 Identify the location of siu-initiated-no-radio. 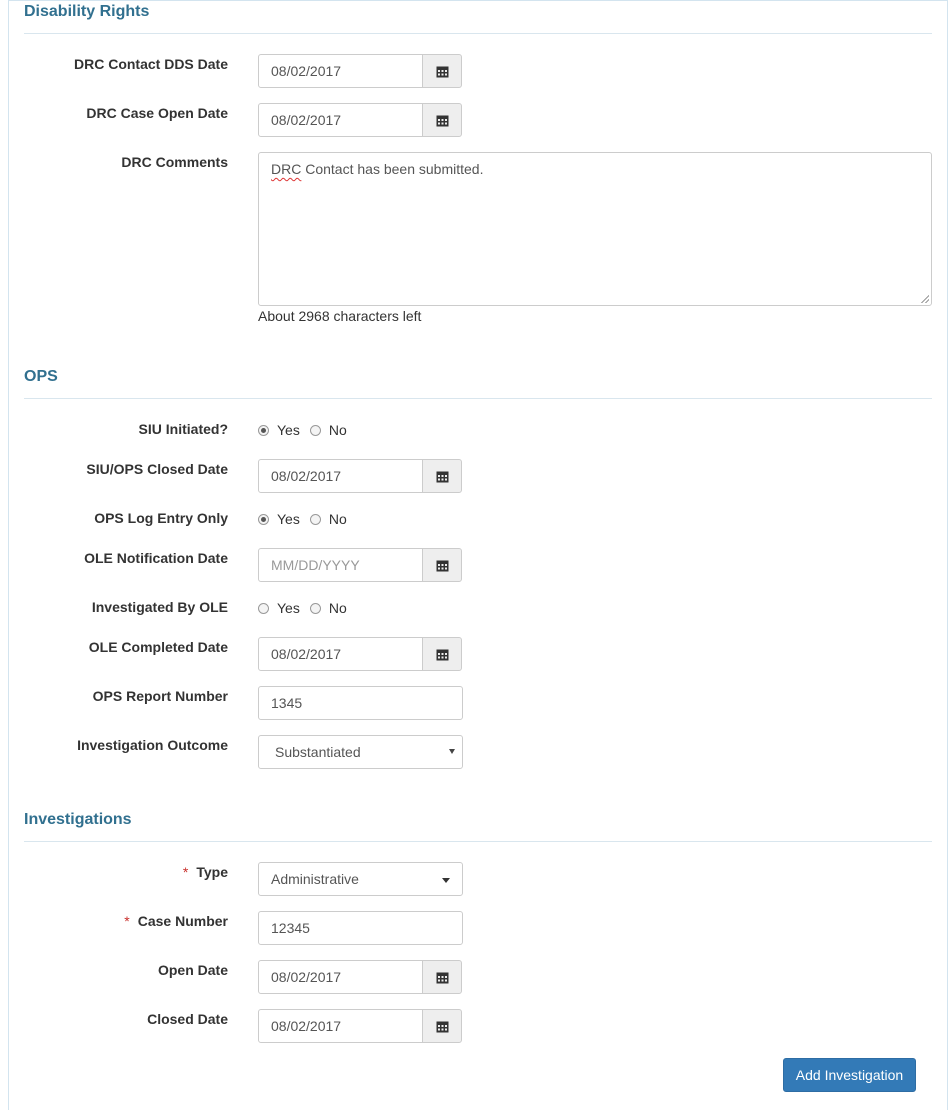
(315, 430).